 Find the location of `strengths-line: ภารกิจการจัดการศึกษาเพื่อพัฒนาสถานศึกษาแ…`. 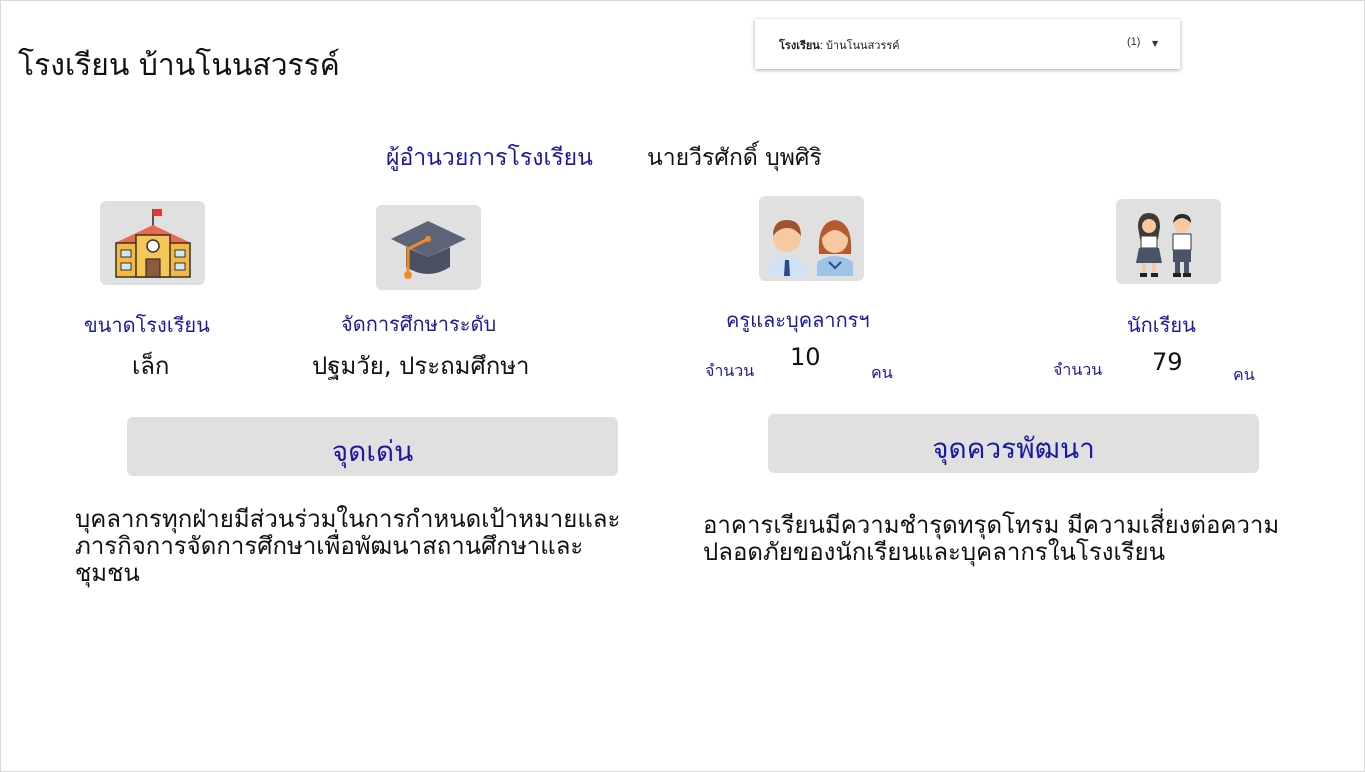

strengths-line: ภารกิจการจัดการศึกษาเพื่อพัฒนาสถานศึกษาแ… is located at coordinates (329, 546).